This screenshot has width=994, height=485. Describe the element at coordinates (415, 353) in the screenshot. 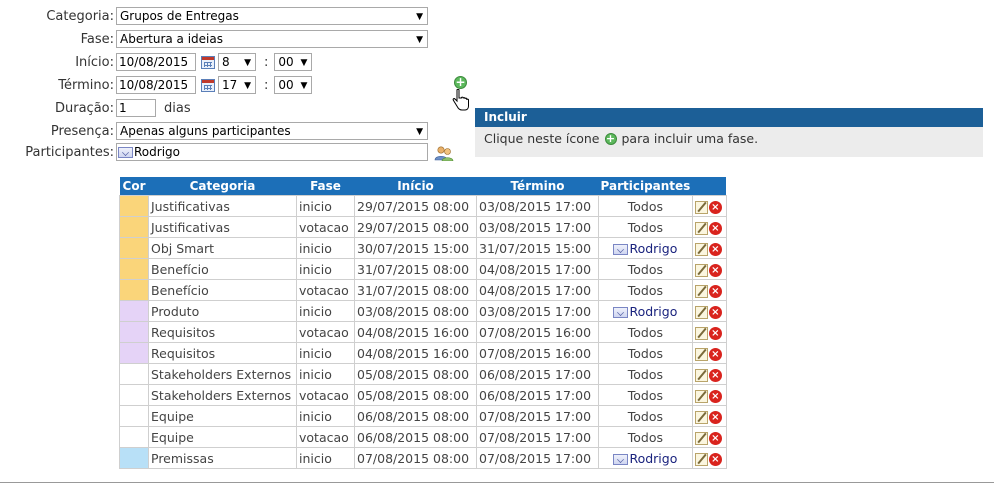

I see `cell-inicio: 04/08/2015 16:00` at that location.